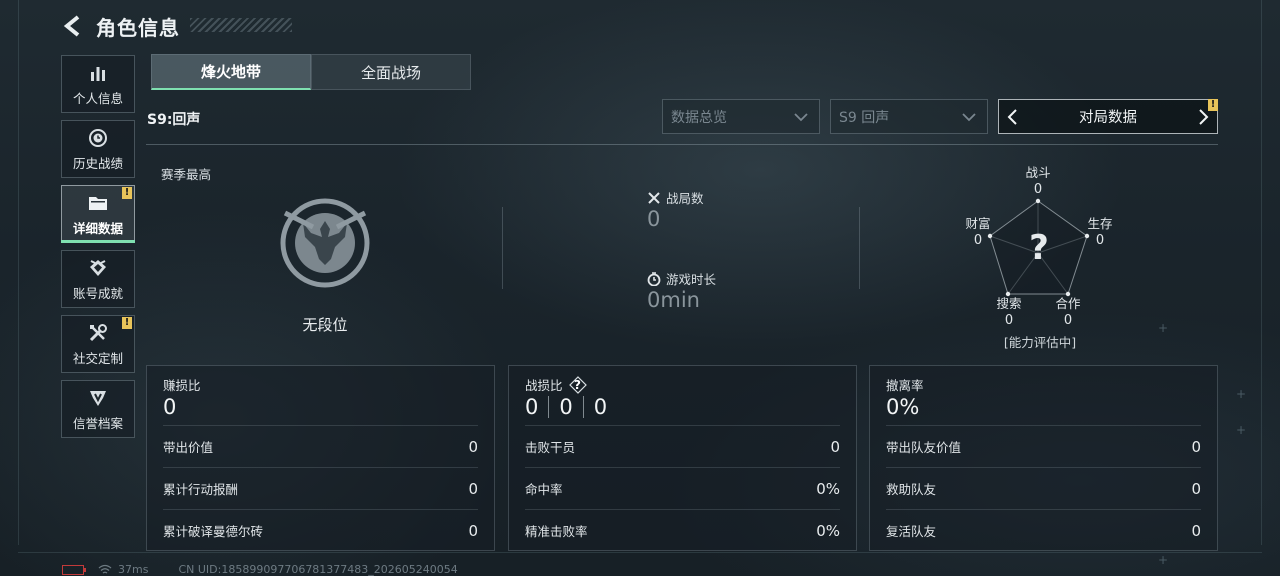 The height and width of the screenshot is (576, 1280). I want to click on kd-value-2: 0, so click(566, 407).